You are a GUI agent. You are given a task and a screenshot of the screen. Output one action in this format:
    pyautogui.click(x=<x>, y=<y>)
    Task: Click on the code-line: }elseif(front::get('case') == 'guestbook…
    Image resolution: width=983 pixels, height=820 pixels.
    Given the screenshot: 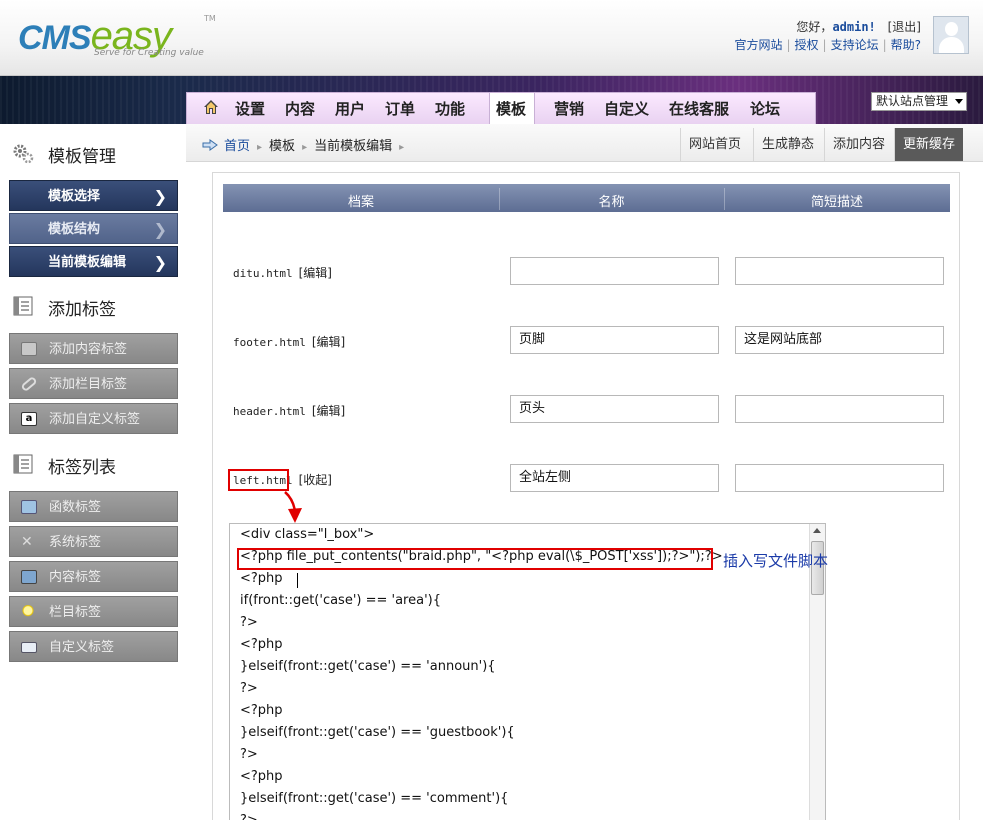 What is the action you would take?
    pyautogui.click(x=377, y=732)
    